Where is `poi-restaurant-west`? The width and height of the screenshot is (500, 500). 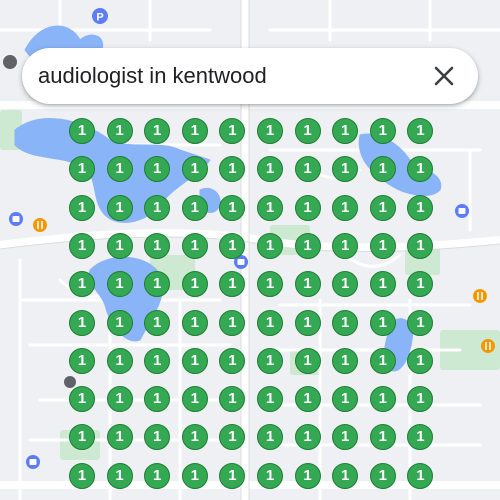
poi-restaurant-west is located at coordinates (40, 225).